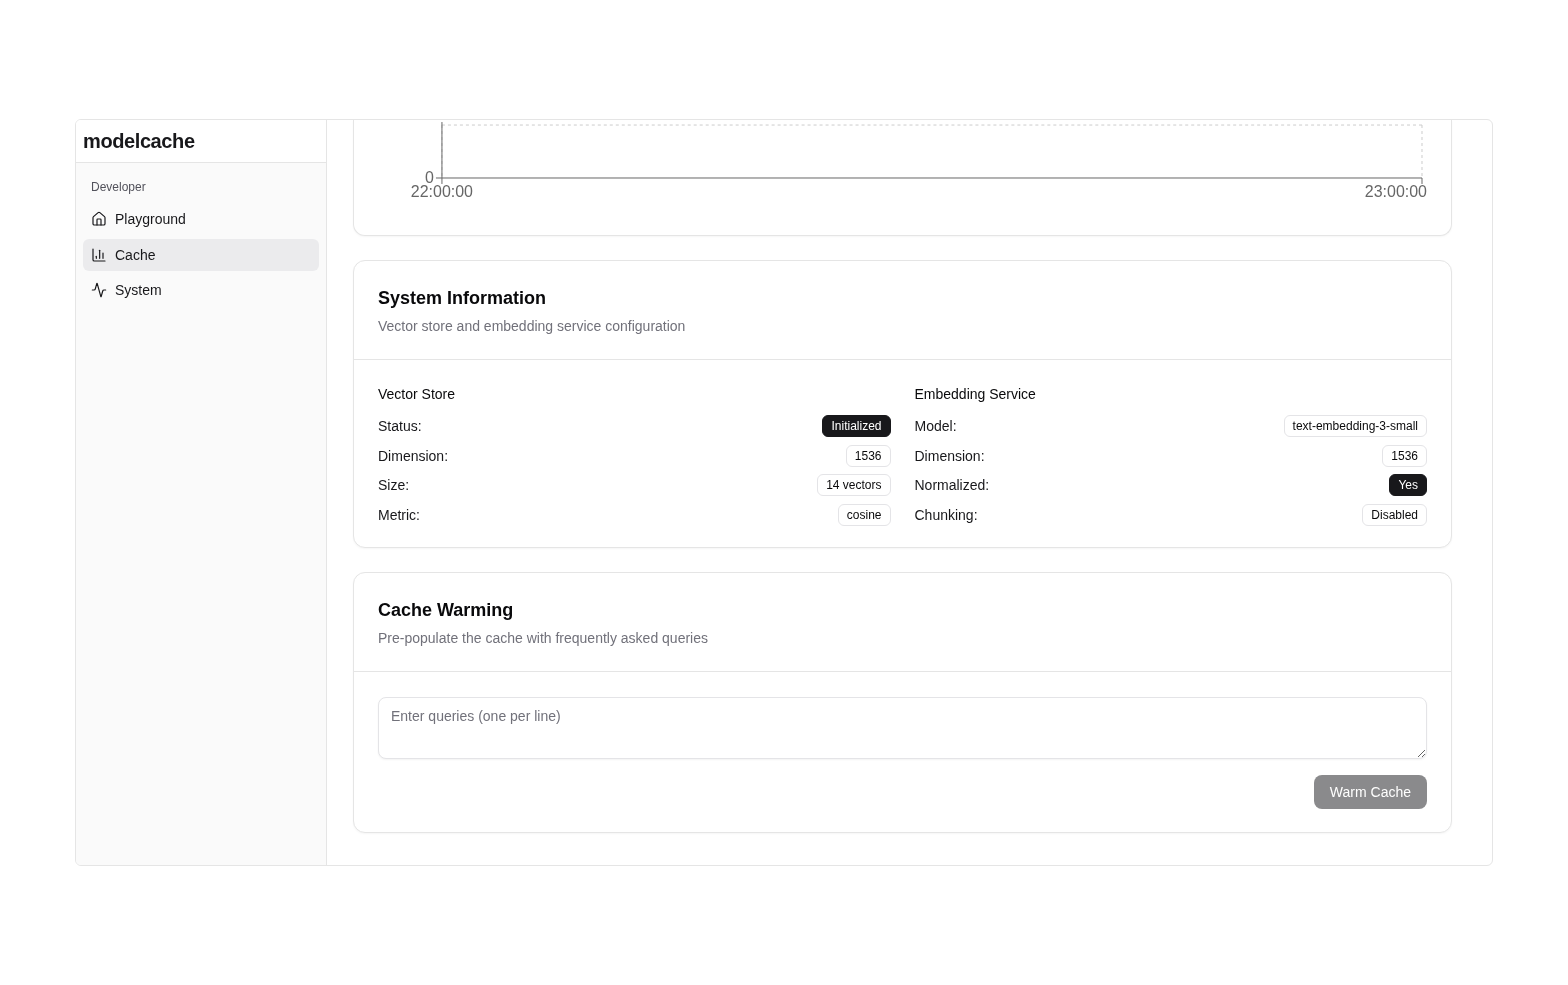 The height and width of the screenshot is (985, 1568). What do you see at coordinates (201, 219) in the screenshot?
I see `sidebar-item: Playground` at bounding box center [201, 219].